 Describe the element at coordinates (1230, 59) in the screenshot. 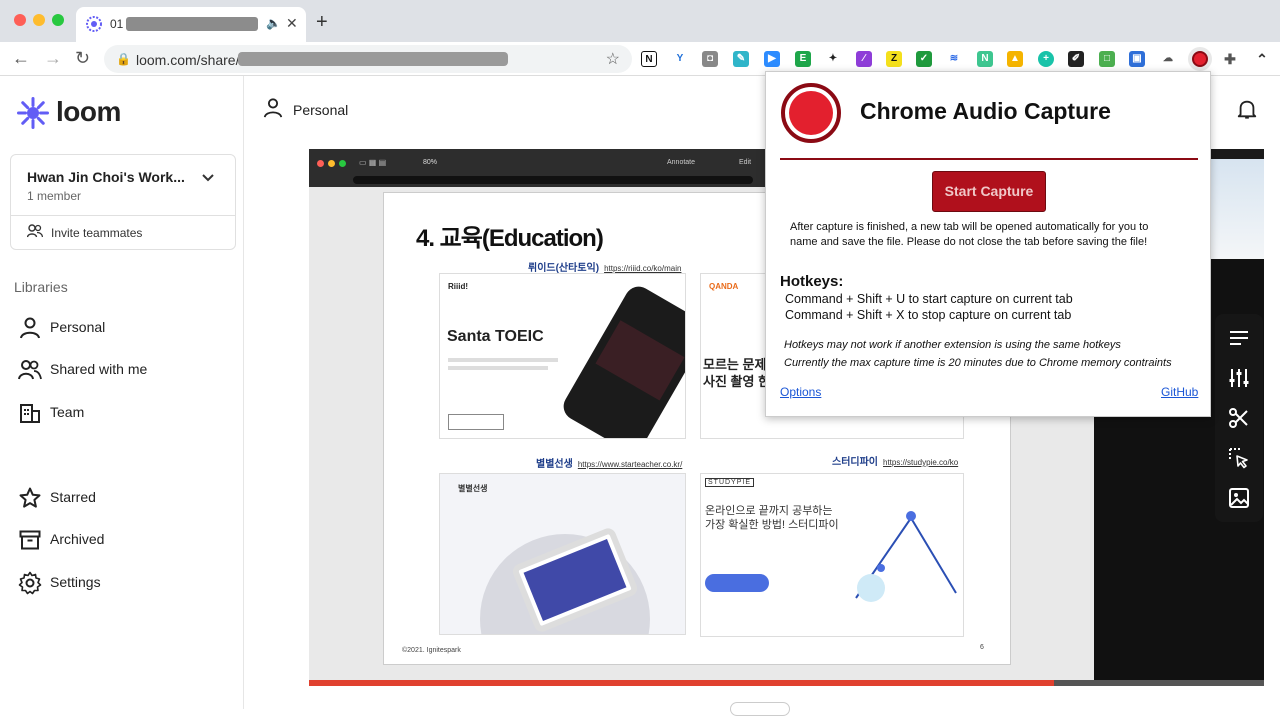

I see `puzzle-extensions-icon: ✚` at that location.